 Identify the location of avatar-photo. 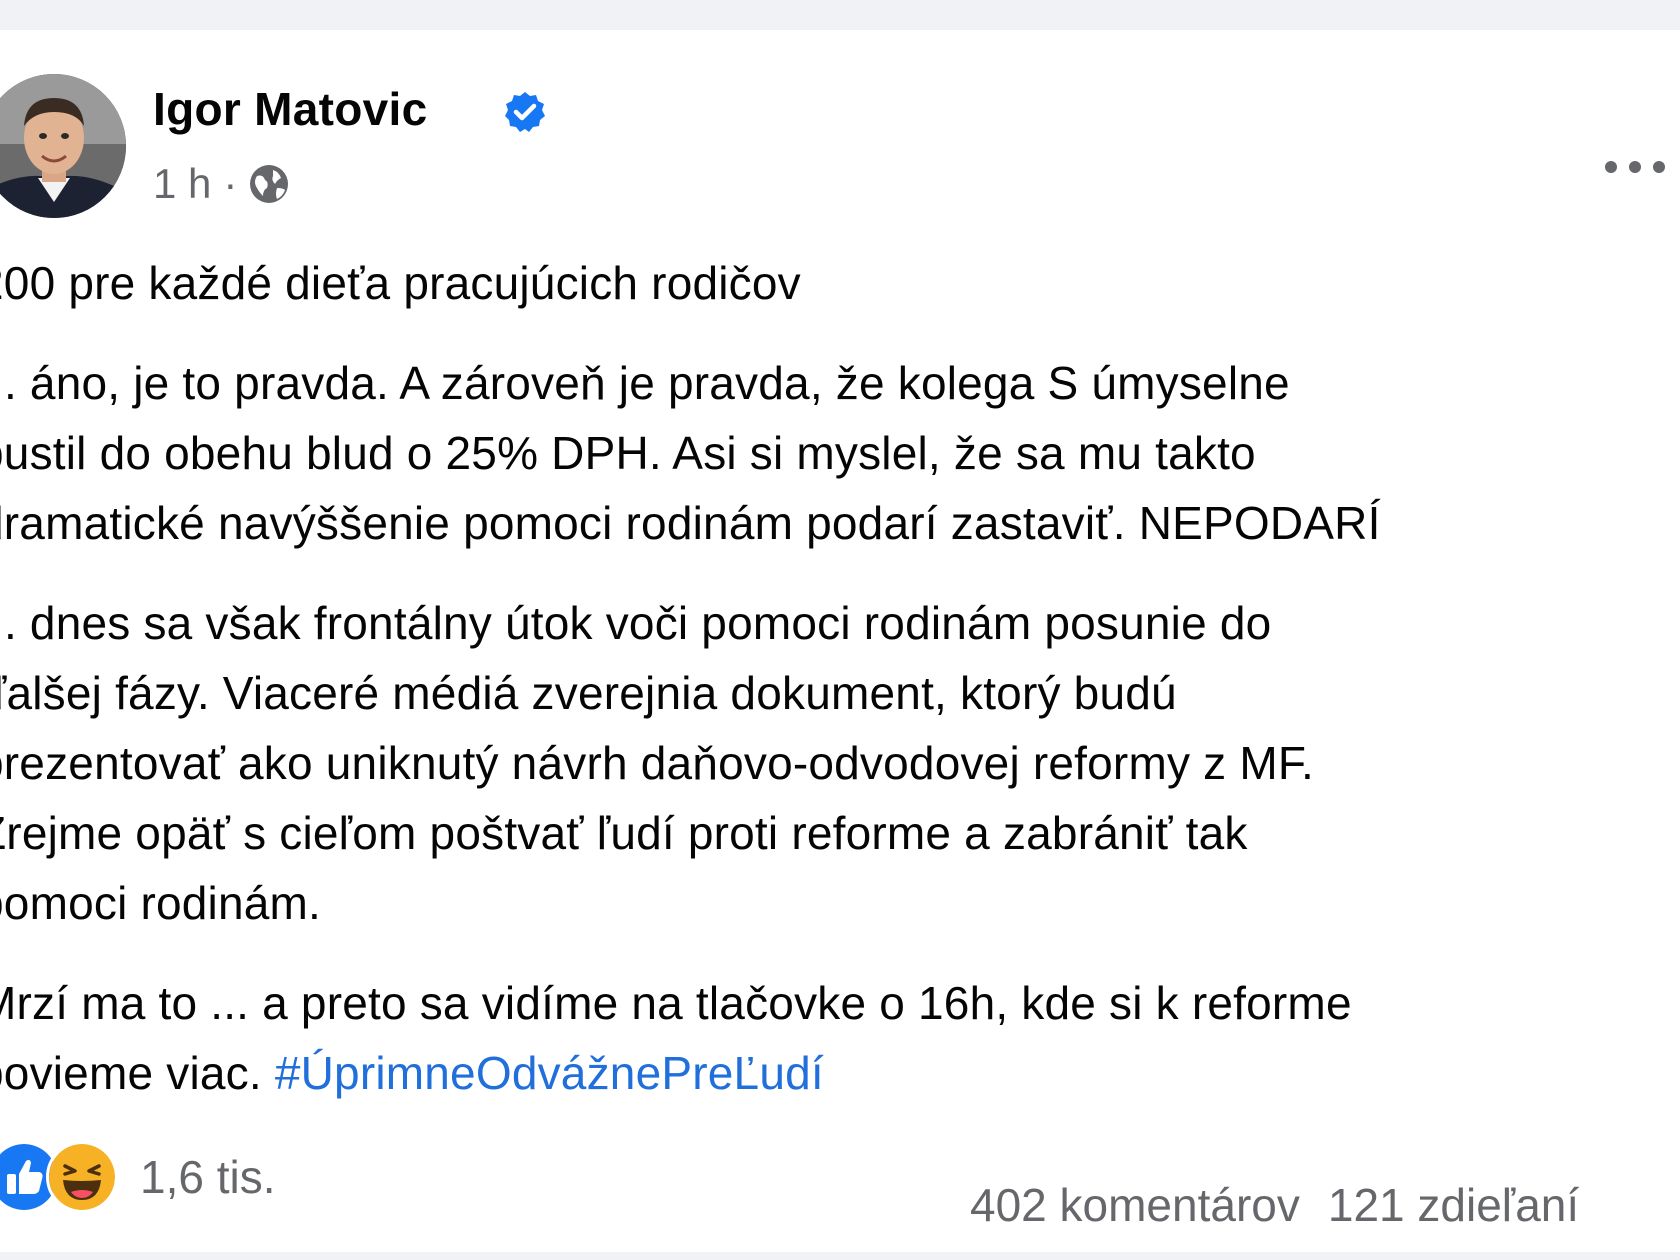
(63, 146).